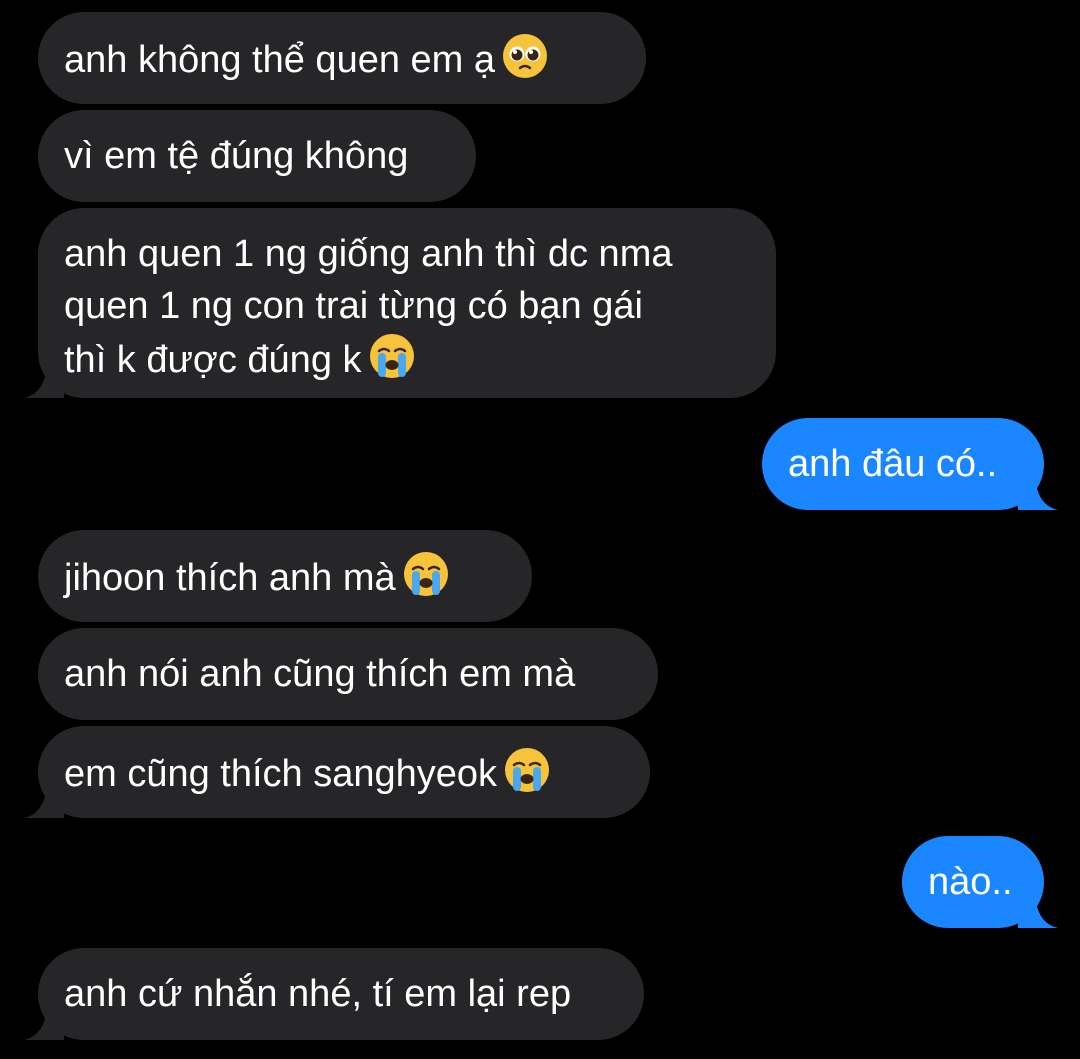 The height and width of the screenshot is (1059, 1080). I want to click on message-bubble-received: jihoon thích anh mà, so click(285, 576).